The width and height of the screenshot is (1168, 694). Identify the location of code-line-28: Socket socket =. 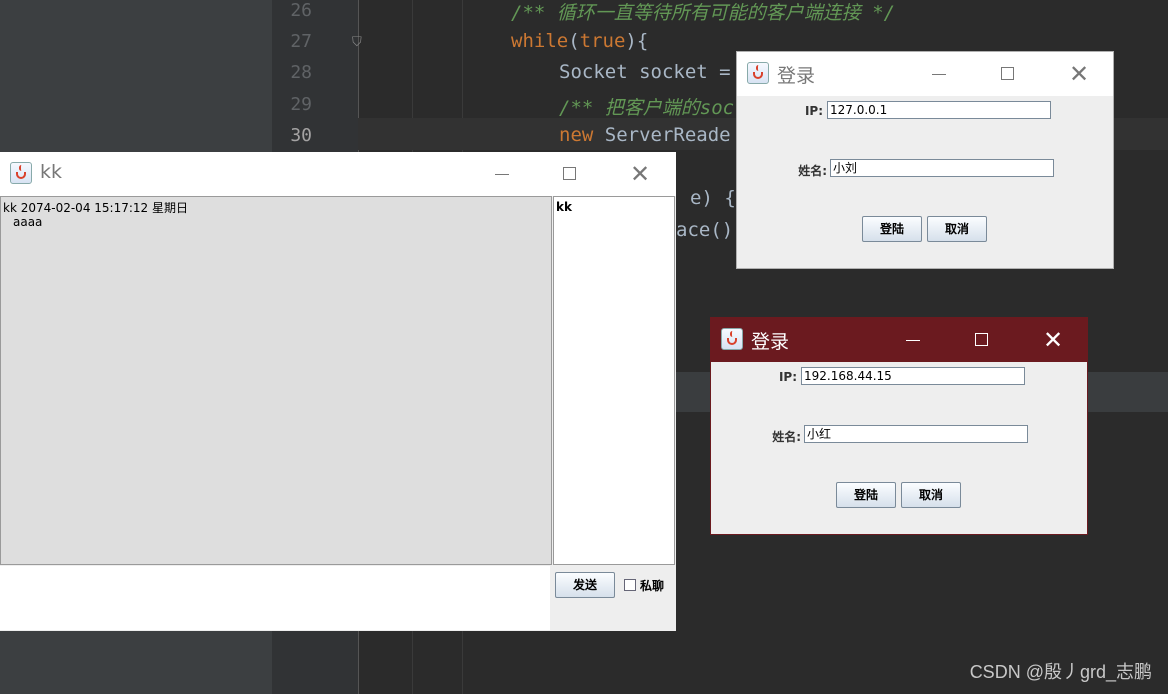
(645, 72).